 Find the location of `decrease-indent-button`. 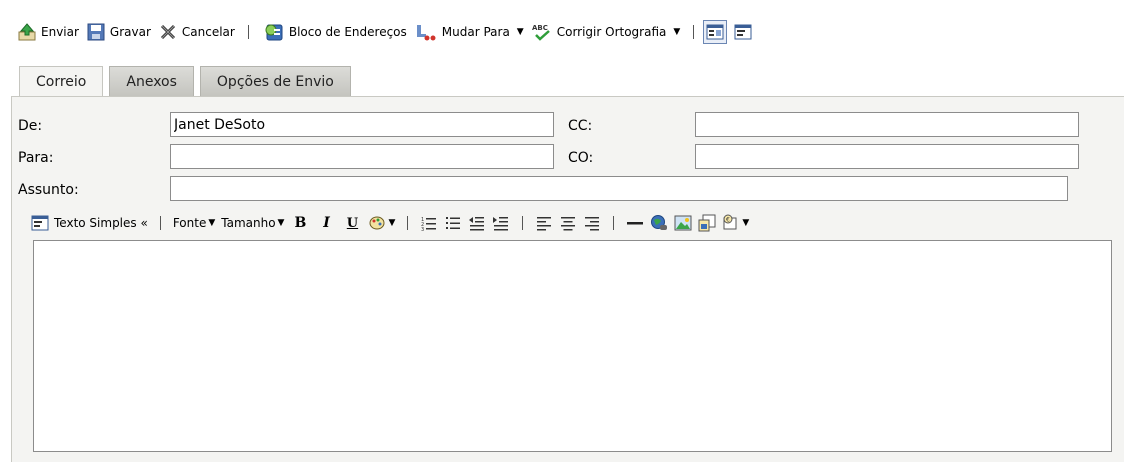

decrease-indent-button is located at coordinates (477, 223).